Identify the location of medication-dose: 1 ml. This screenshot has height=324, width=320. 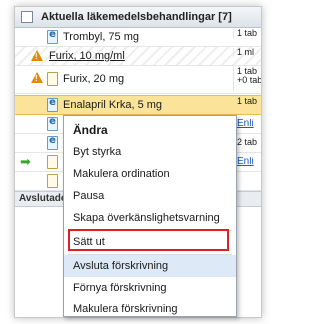
(247, 52).